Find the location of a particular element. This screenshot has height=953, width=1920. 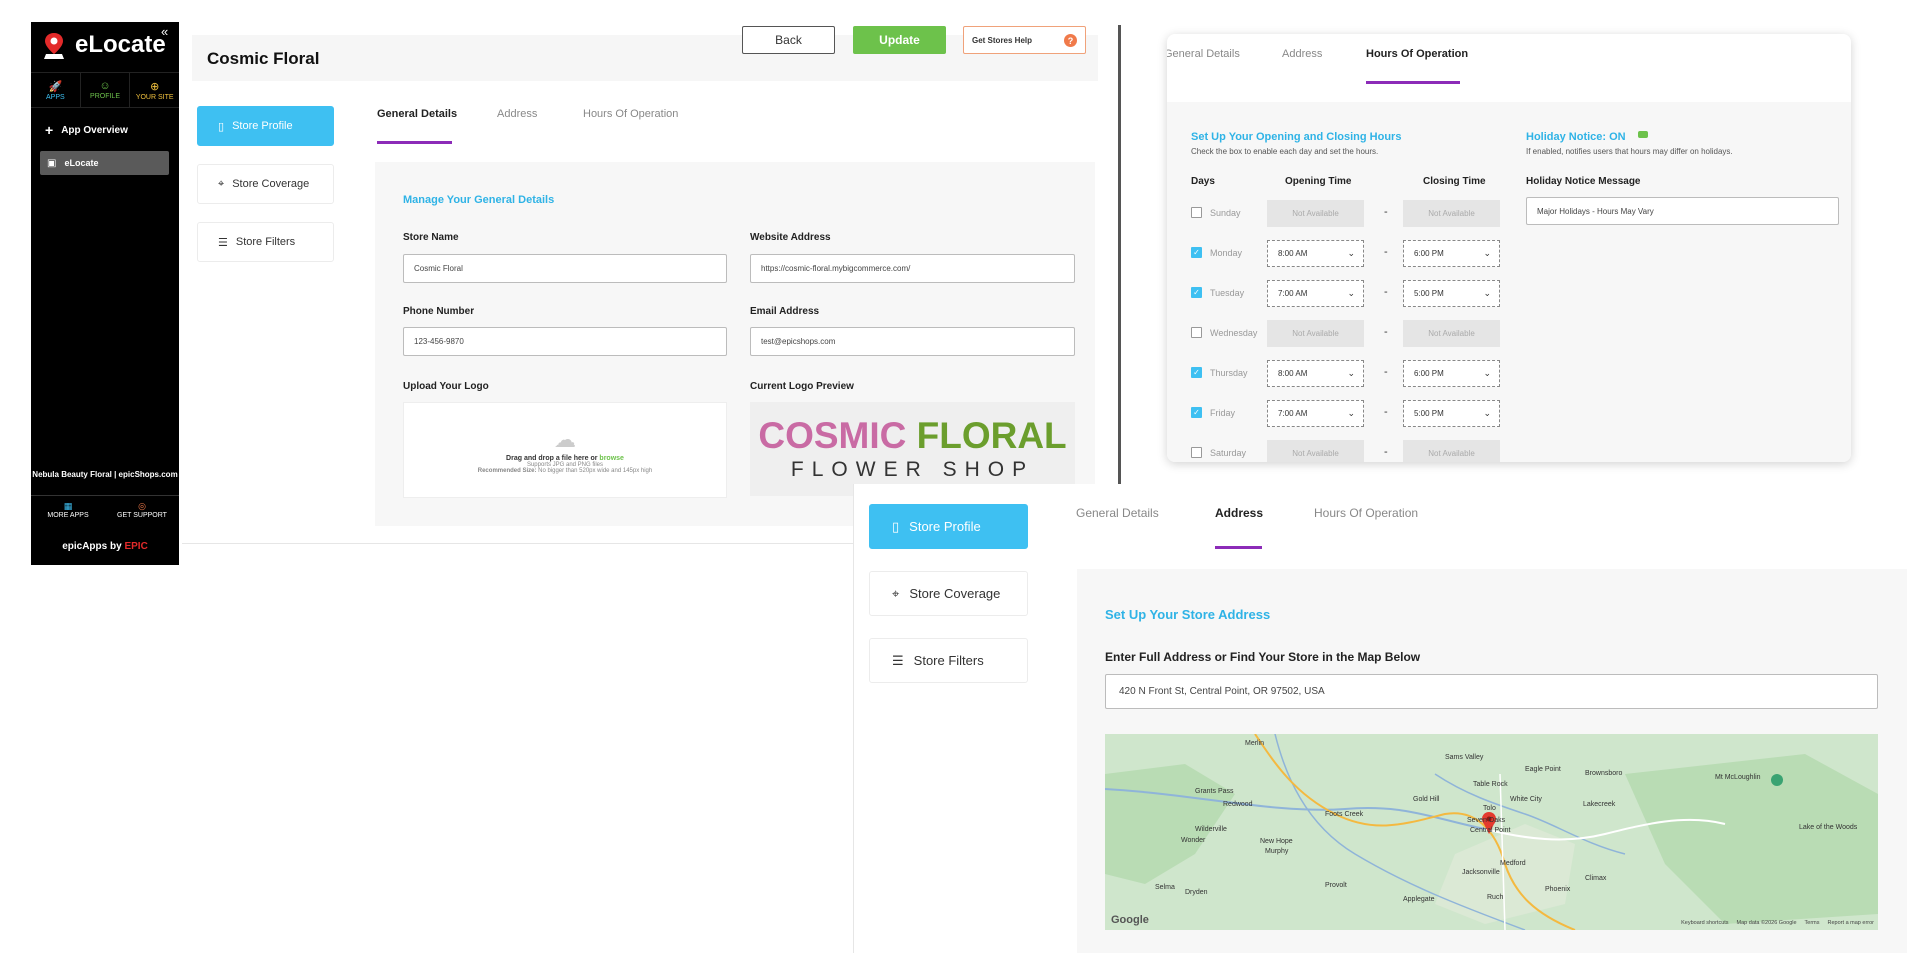

opening-time-select-tuesday: 7:00 AM ⌄ is located at coordinates (1315, 293).